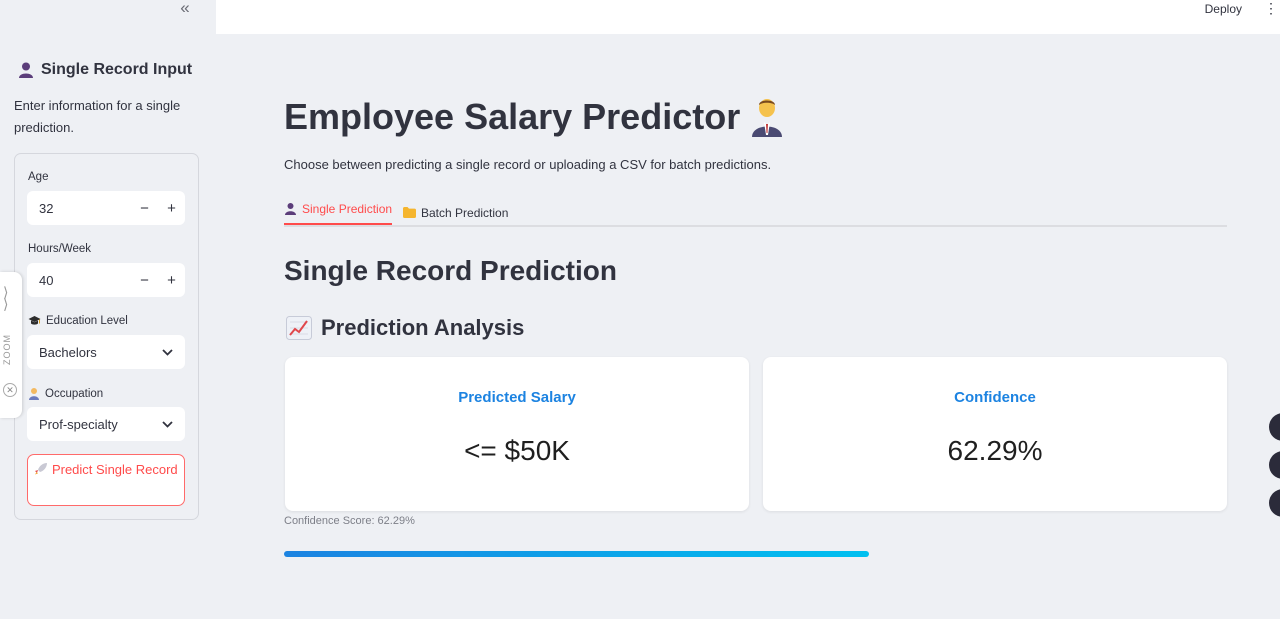 The image size is (1280, 619). Describe the element at coordinates (34, 320) in the screenshot. I see `graduation-cap-icon` at that location.